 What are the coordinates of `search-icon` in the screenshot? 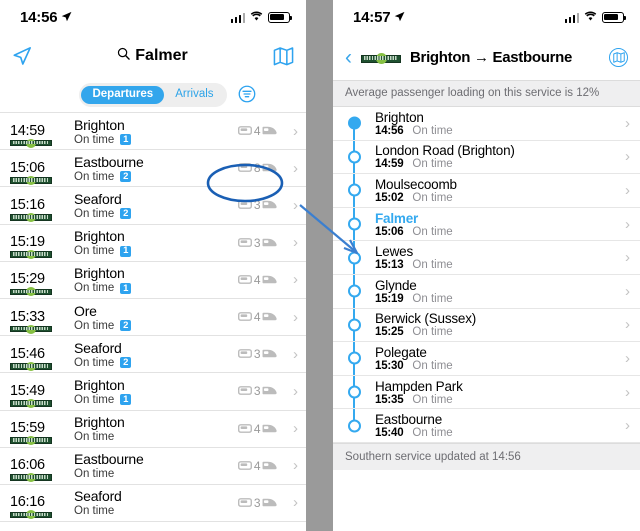 It's located at (124, 56).